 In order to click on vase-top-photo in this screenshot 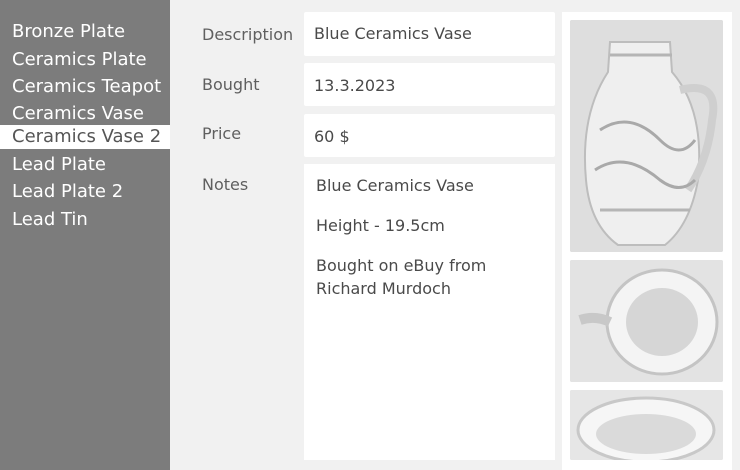, I will do `click(646, 321)`.